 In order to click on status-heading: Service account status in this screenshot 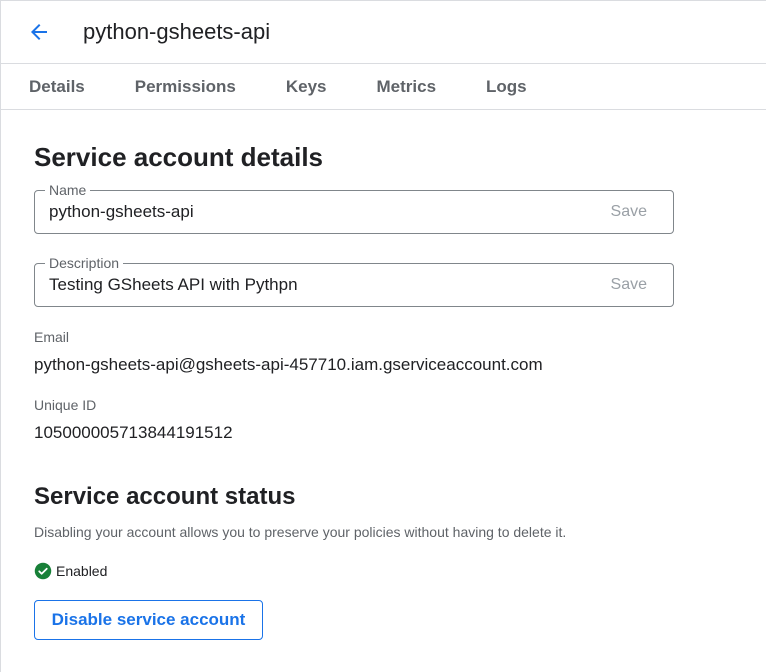, I will do `click(165, 496)`.